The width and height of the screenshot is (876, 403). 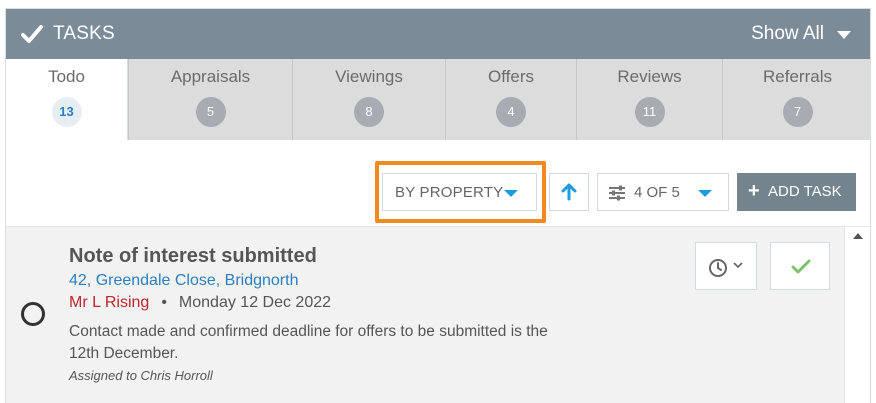 What do you see at coordinates (255, 302) in the screenshot?
I see `task-date: Monday 12 Dec 2022` at bounding box center [255, 302].